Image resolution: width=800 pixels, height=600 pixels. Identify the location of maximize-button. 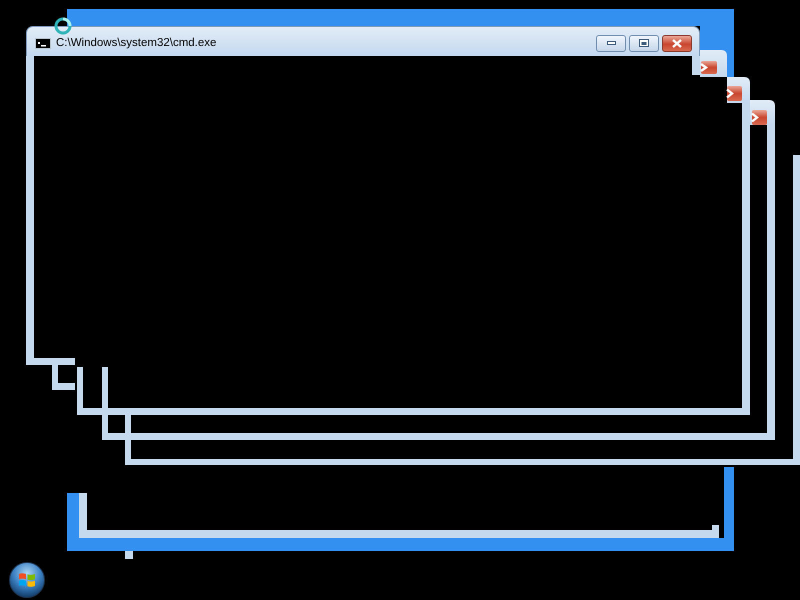
(644, 43).